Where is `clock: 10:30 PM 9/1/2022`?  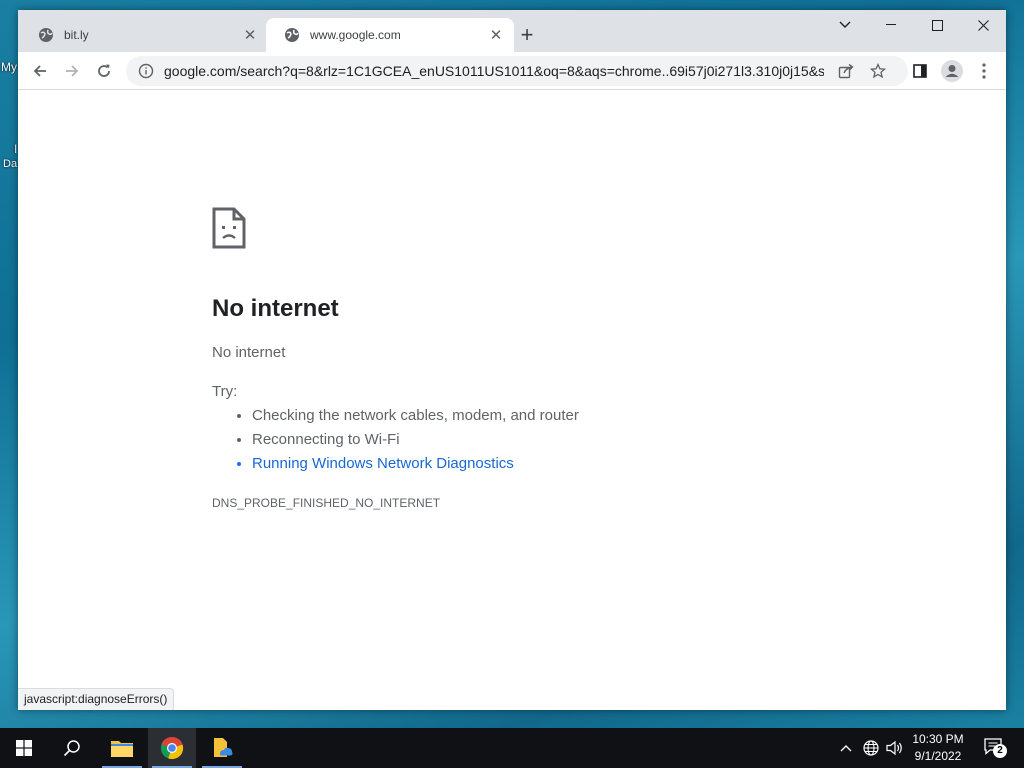
clock: 10:30 PM 9/1/2022 is located at coordinates (938, 748).